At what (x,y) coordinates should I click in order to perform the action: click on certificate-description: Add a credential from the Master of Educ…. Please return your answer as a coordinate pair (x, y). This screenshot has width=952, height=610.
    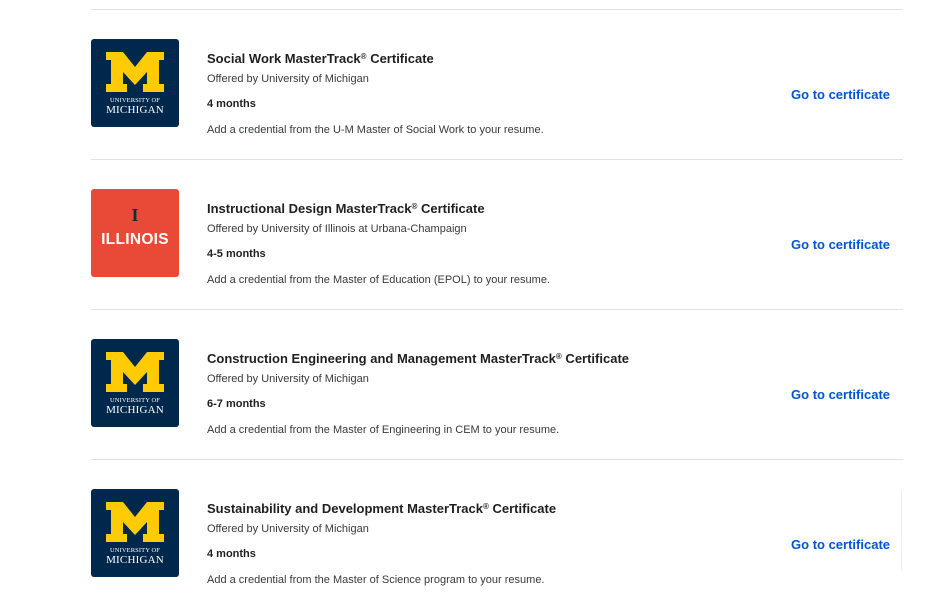
    Looking at the image, I should click on (378, 280).